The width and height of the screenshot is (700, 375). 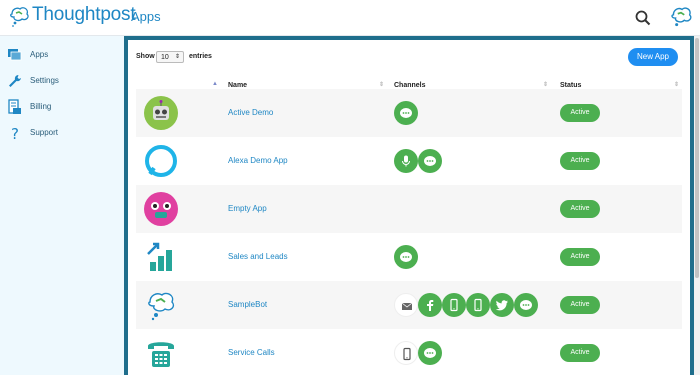 I want to click on column-header-name: Name, so click(x=237, y=85).